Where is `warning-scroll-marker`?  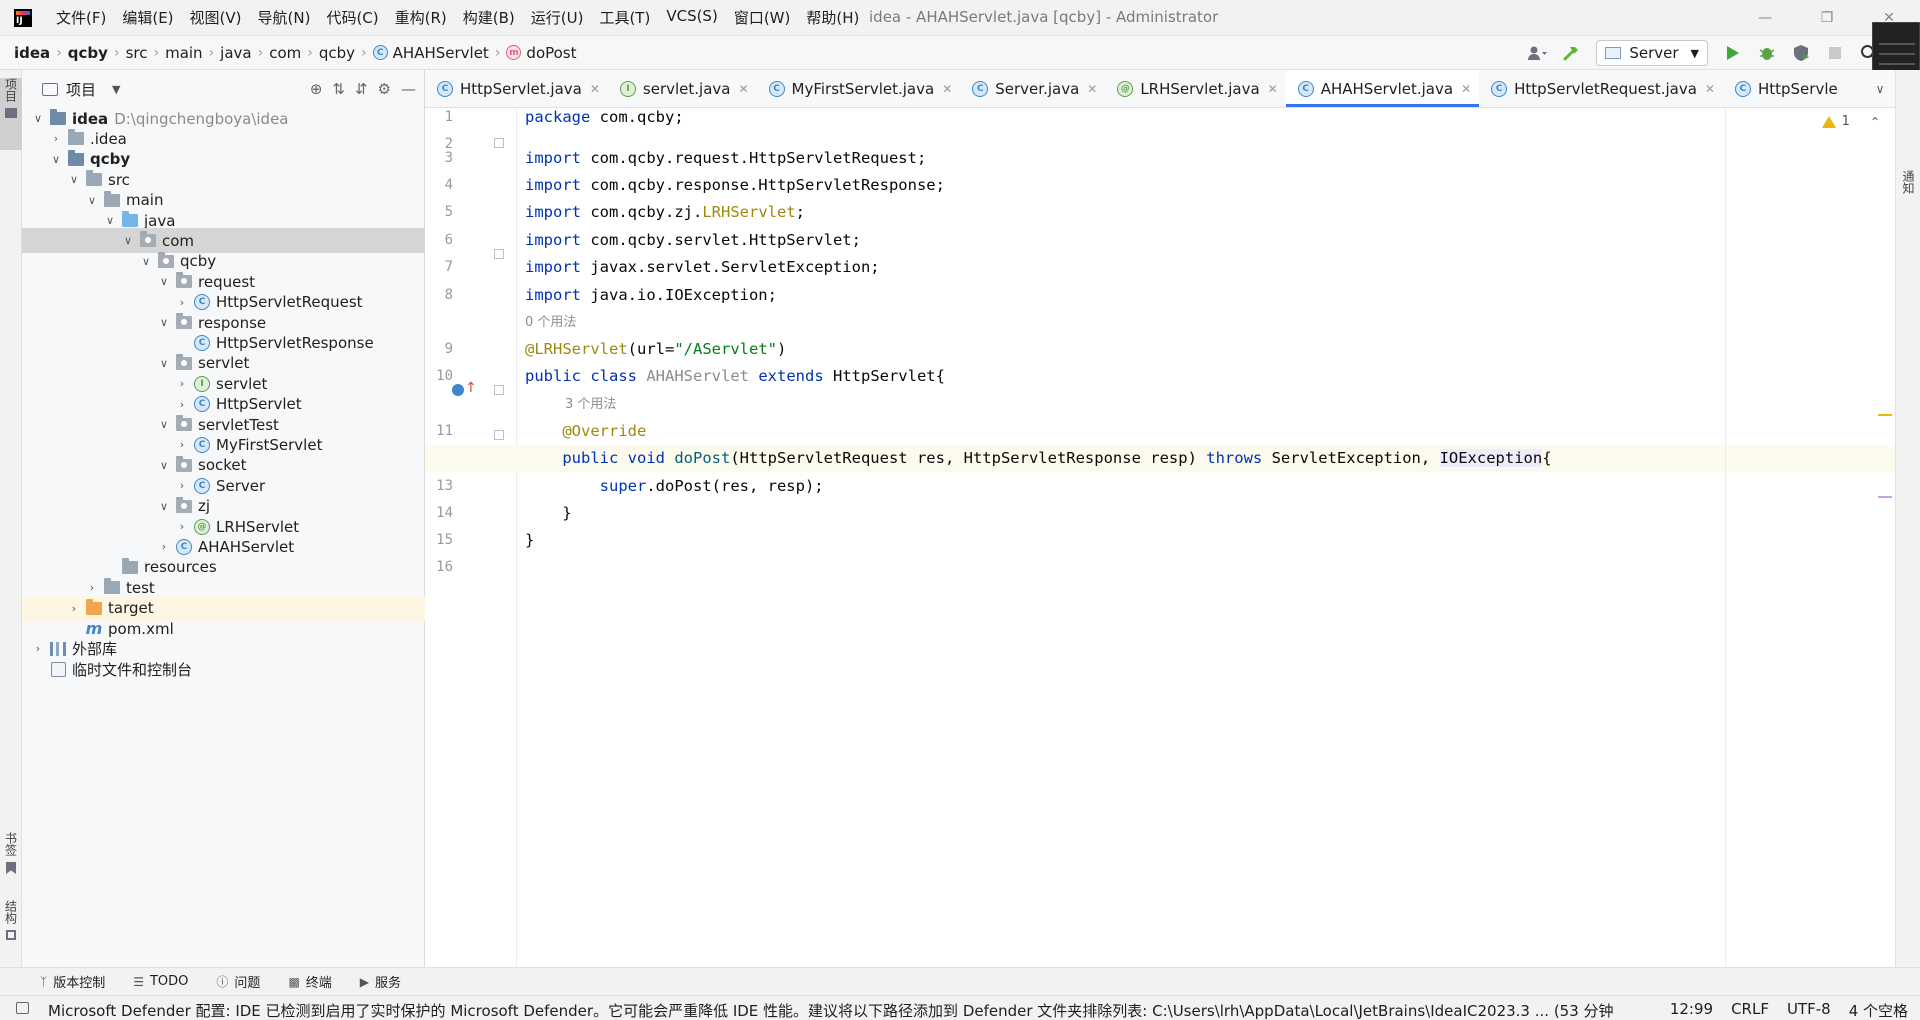
warning-scroll-marker is located at coordinates (1885, 415).